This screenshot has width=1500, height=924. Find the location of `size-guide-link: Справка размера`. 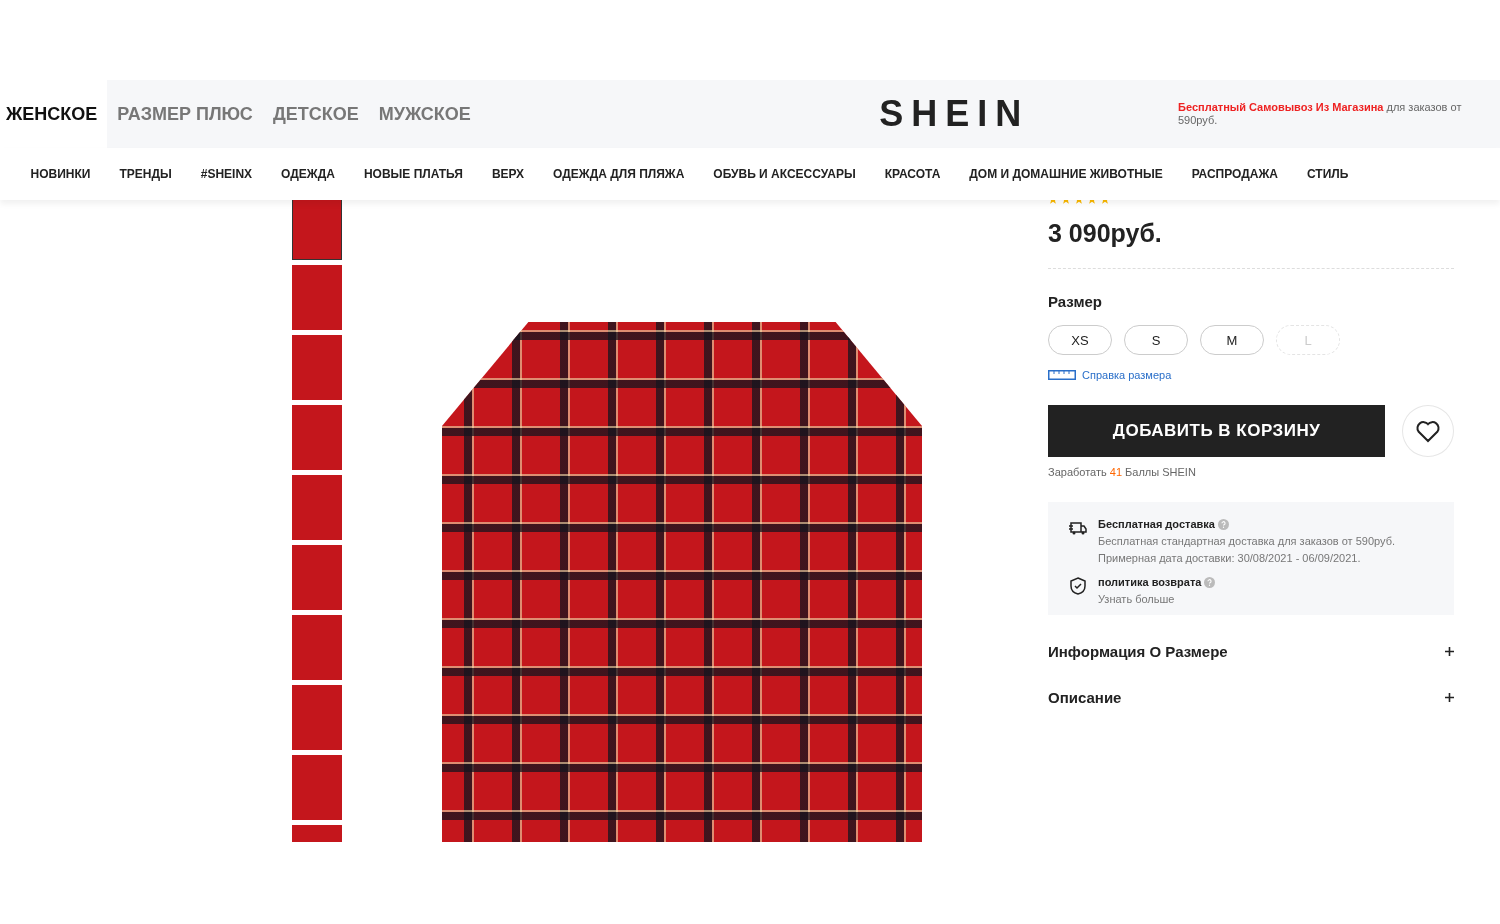

size-guide-link: Справка размера is located at coordinates (1127, 375).